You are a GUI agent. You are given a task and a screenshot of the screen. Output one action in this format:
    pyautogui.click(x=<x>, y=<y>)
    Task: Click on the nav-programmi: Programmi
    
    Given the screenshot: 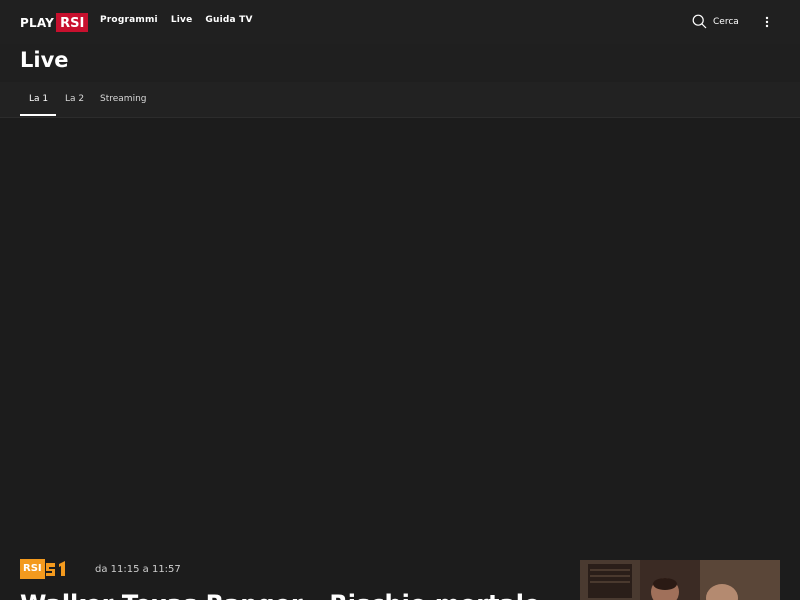 What is the action you would take?
    pyautogui.click(x=129, y=20)
    